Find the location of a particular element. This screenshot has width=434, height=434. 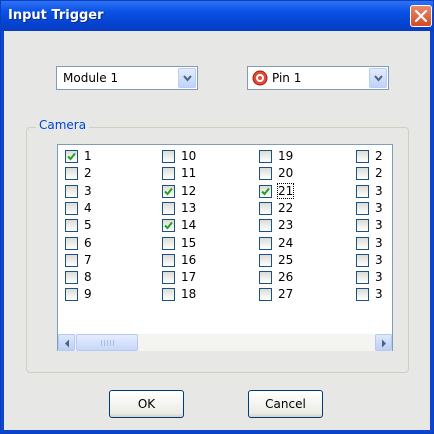

camera-checkbox-label: 20 is located at coordinates (286, 173).